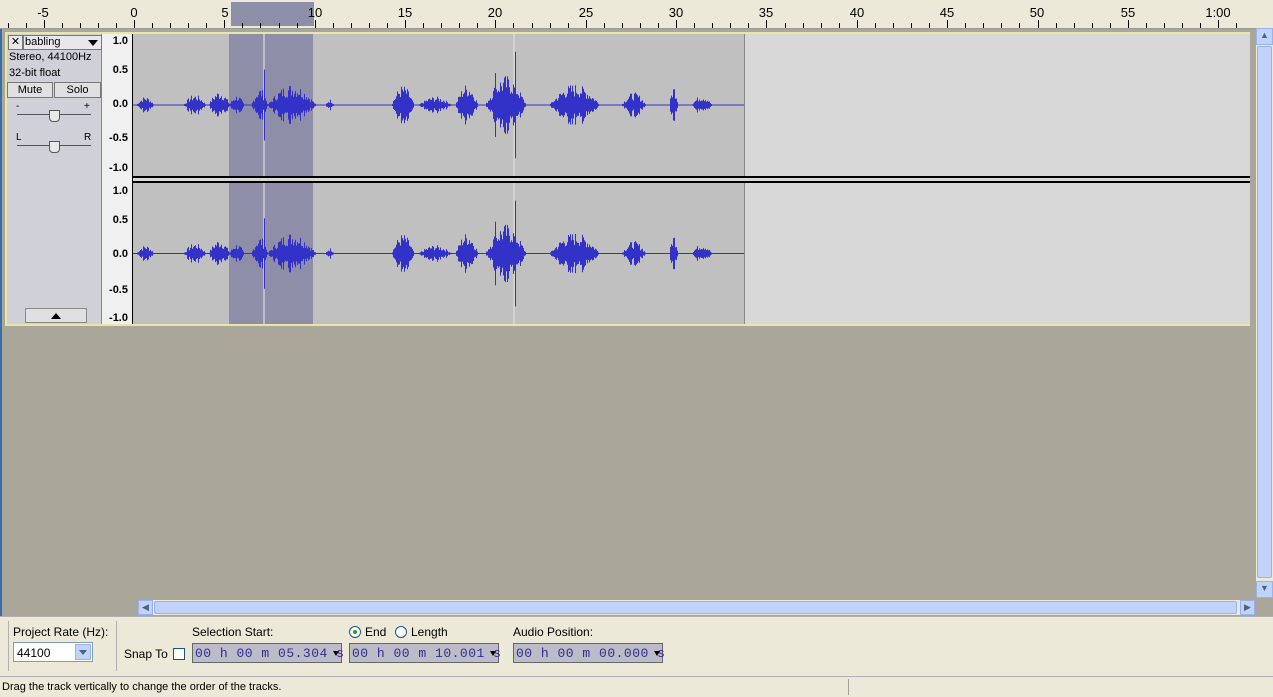 The width and height of the screenshot is (1273, 697). Describe the element at coordinates (1247, 607) in the screenshot. I see `scroll-right-button: ▶` at that location.